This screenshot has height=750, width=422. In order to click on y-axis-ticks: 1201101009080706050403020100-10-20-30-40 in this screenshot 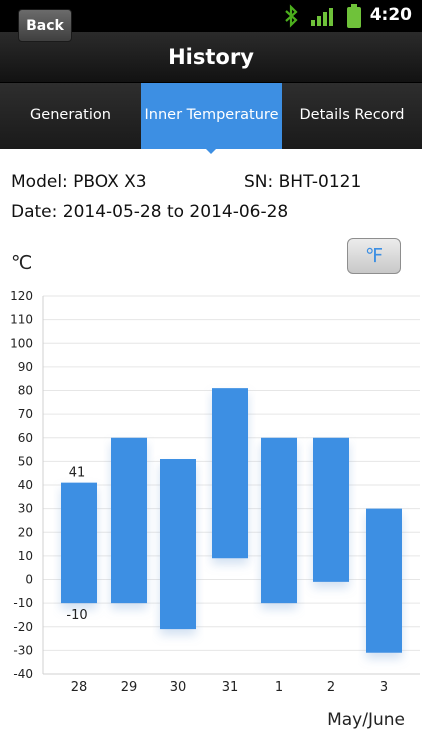, I will do `click(21, 485)`.